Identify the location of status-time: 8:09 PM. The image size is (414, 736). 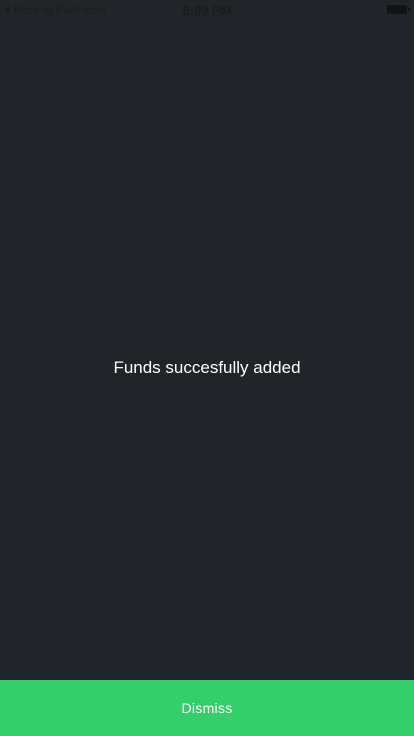
(207, 10).